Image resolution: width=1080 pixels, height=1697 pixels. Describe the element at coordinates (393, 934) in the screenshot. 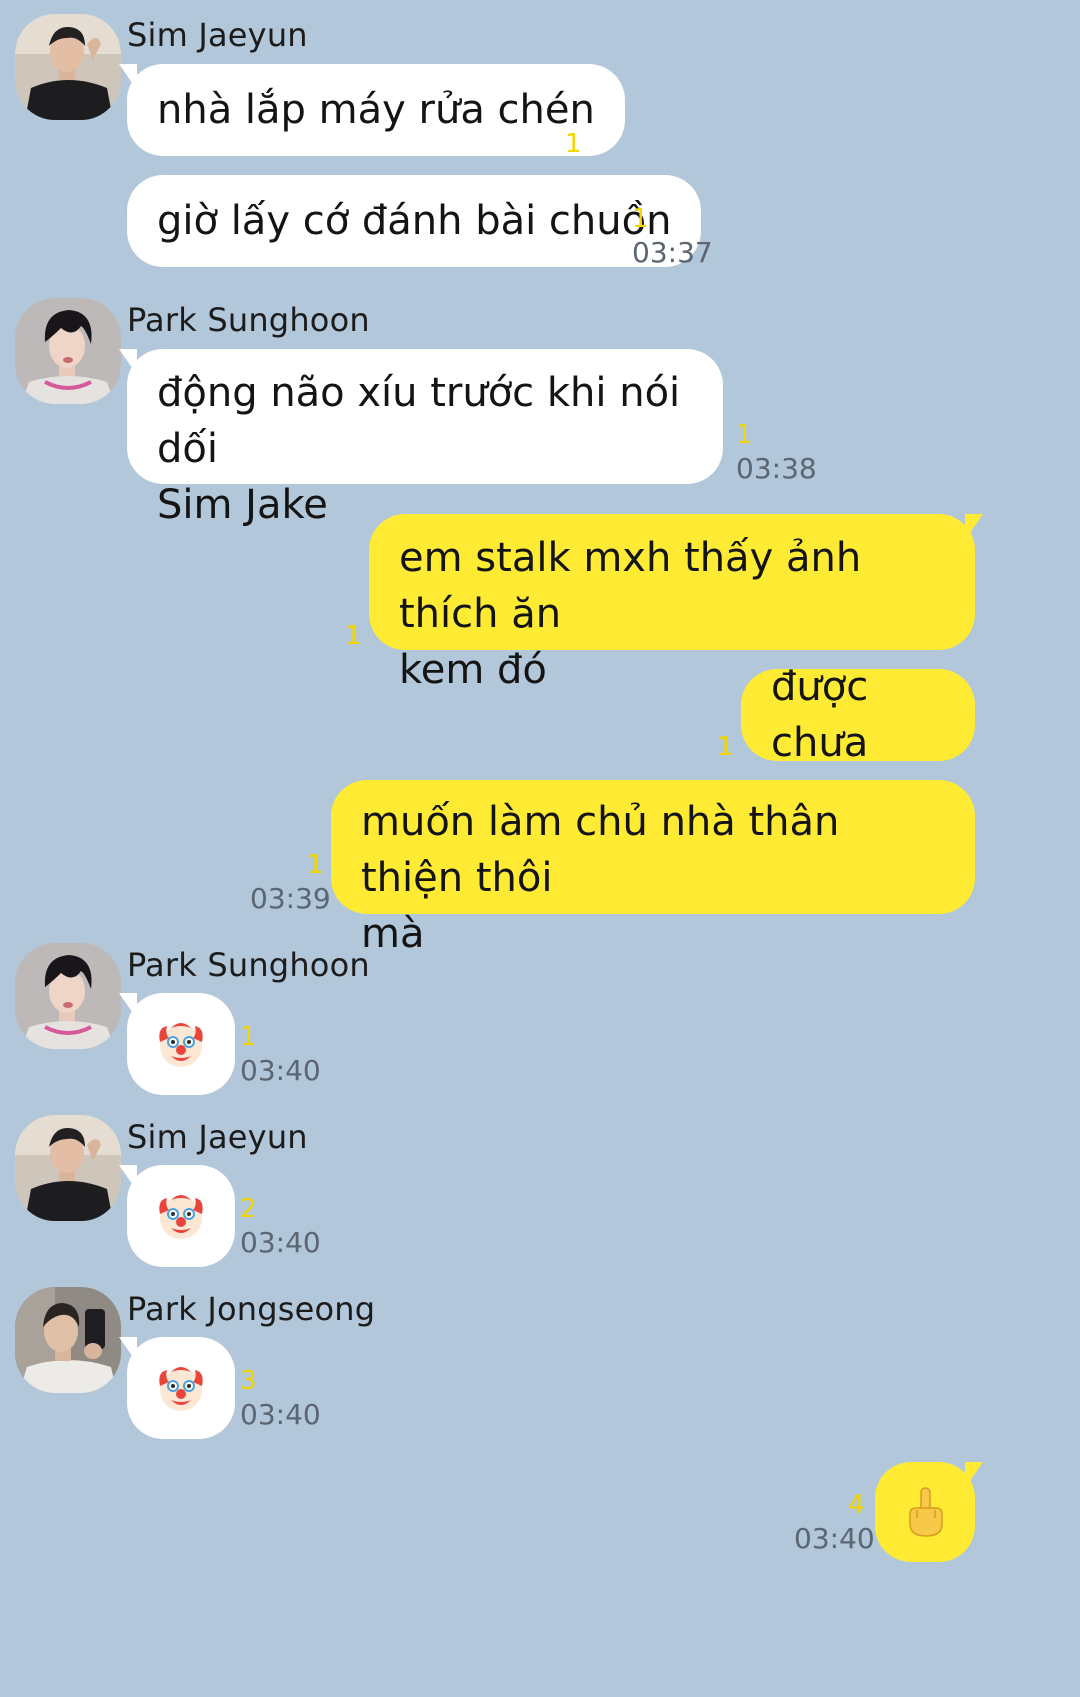

I see `message-text-line: mà` at that location.